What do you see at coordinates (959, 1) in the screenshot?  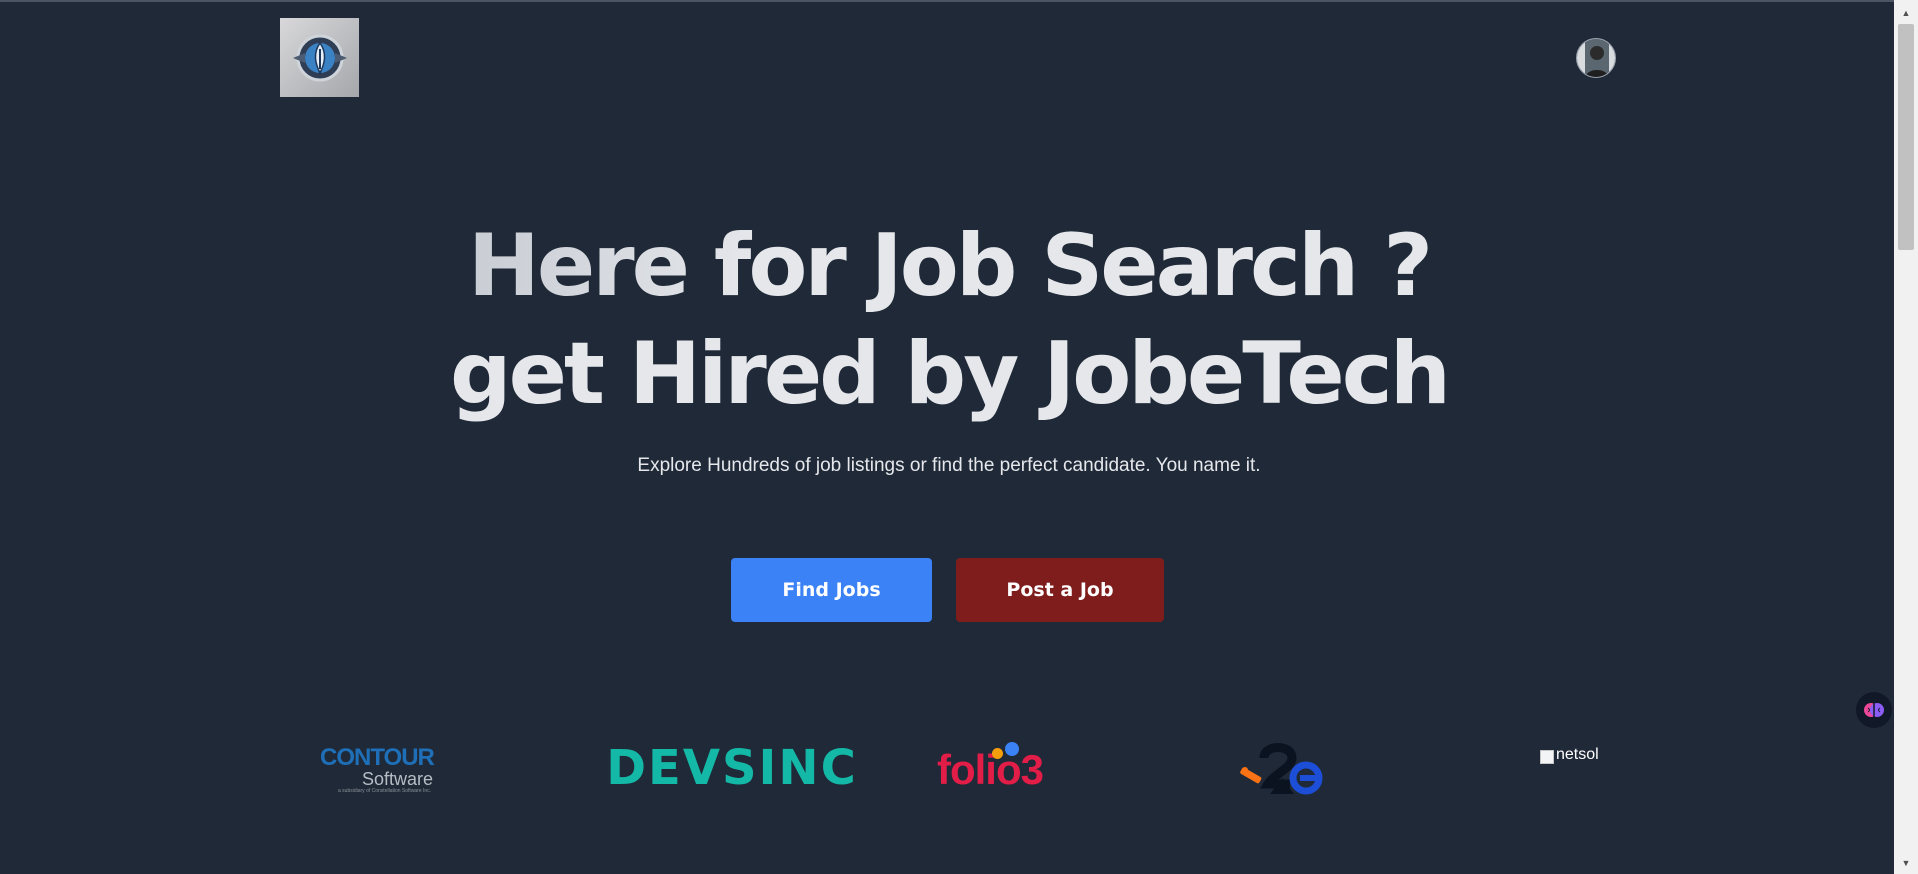 I see `window-top-border` at bounding box center [959, 1].